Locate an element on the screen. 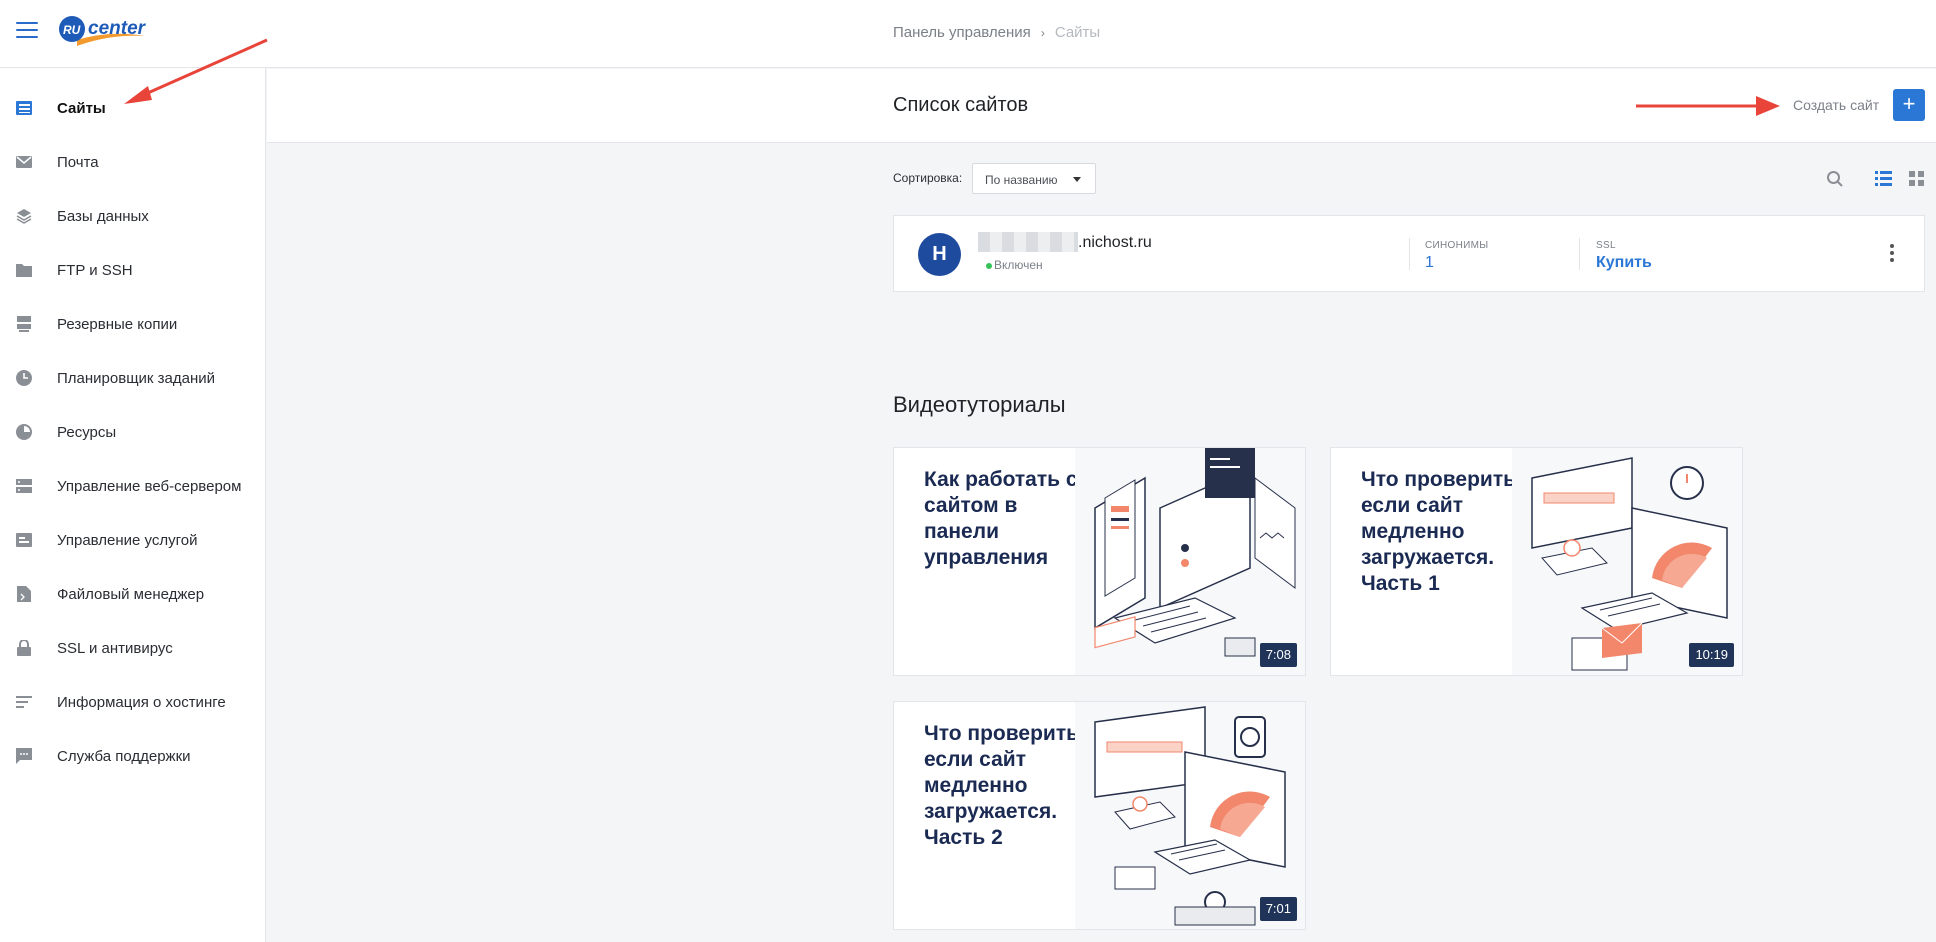 The width and height of the screenshot is (1936, 942). site-domain: .nichost.ru is located at coordinates (1115, 243).